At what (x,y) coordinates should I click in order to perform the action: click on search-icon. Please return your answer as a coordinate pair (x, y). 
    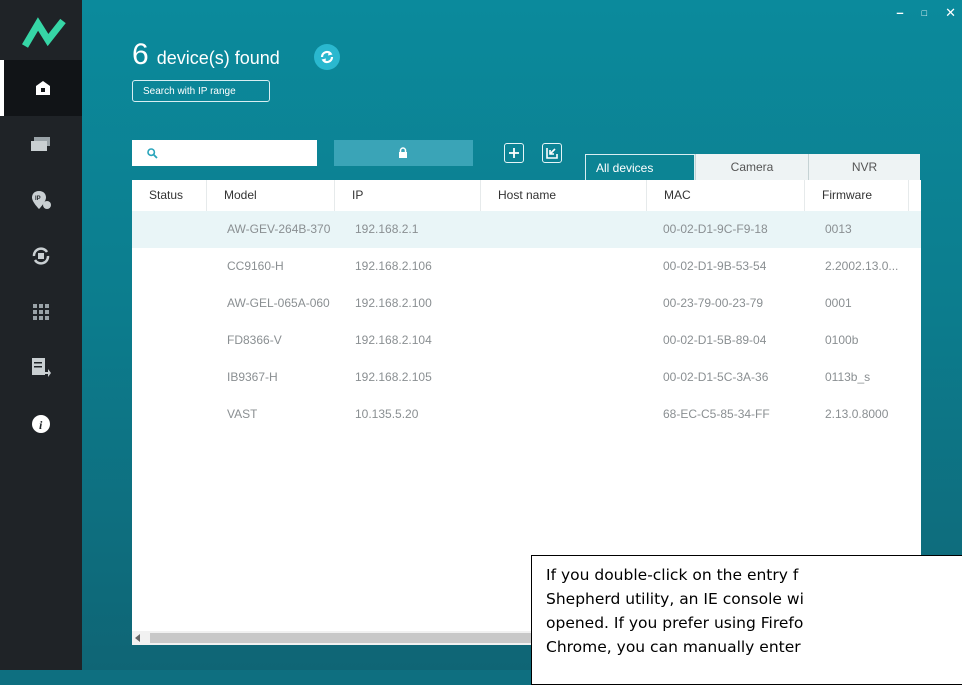
    Looking at the image, I should click on (152, 153).